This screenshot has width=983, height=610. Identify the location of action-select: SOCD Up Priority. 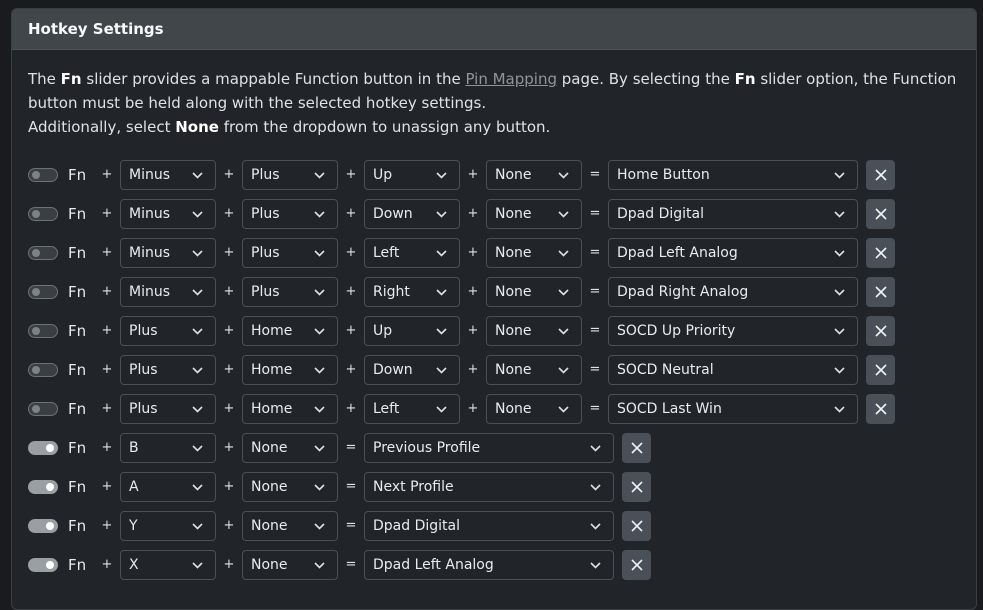
(733, 330).